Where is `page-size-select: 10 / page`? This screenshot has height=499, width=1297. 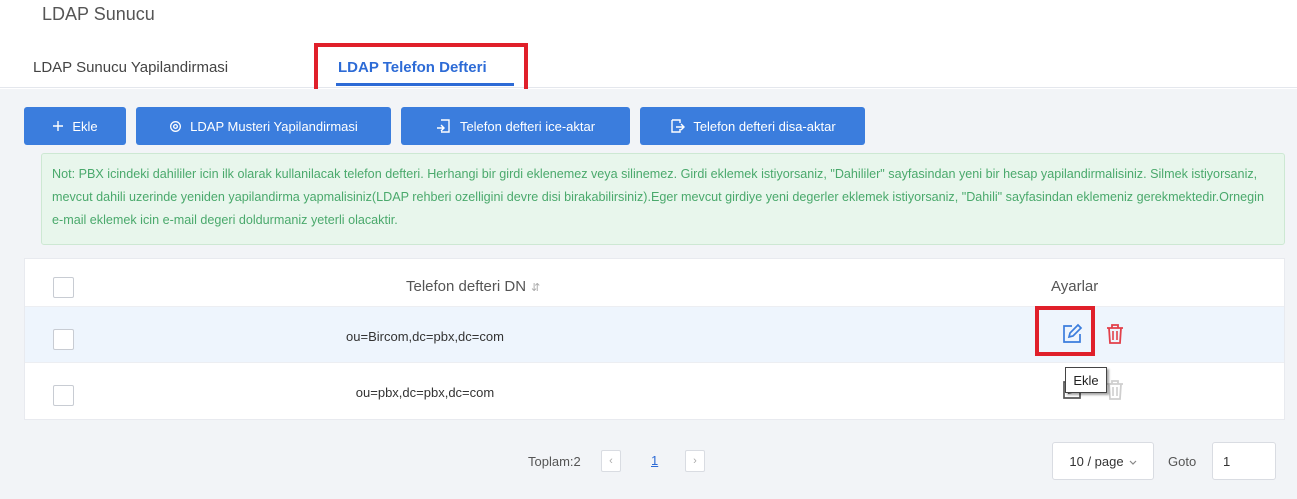
page-size-select: 10 / page is located at coordinates (1103, 461).